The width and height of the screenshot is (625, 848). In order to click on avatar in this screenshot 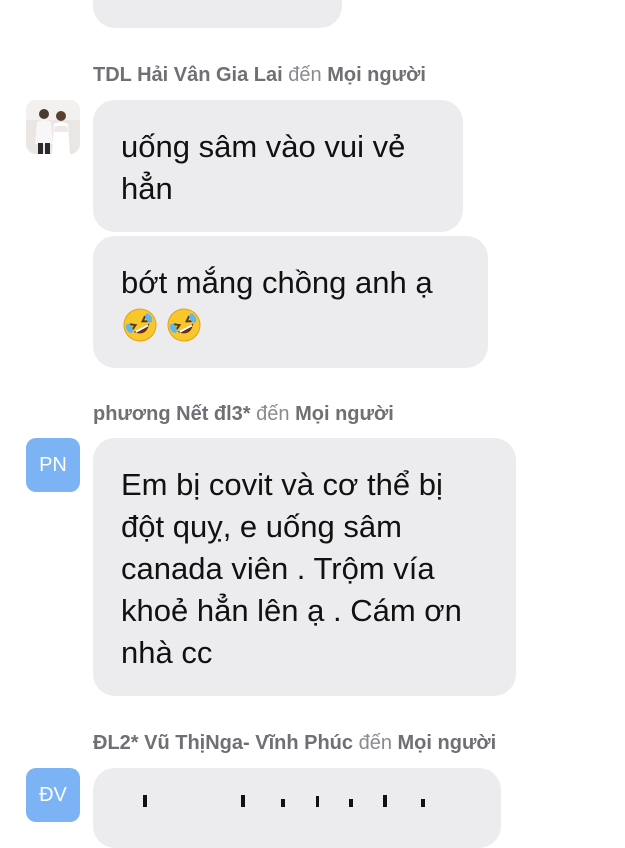, I will do `click(53, 127)`.